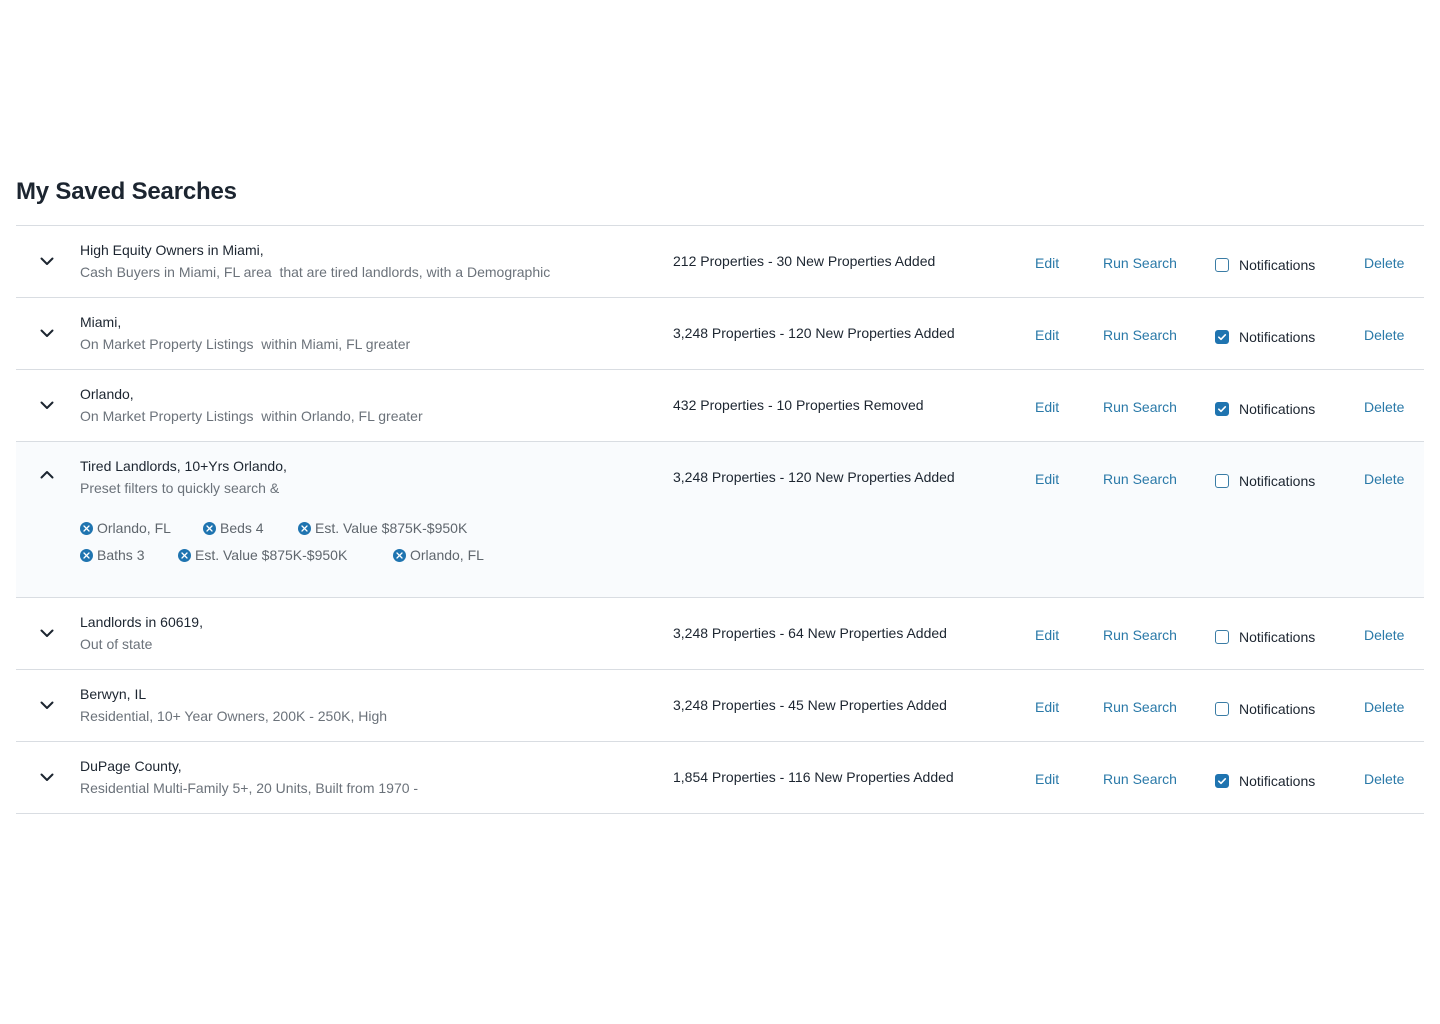 This screenshot has width=1440, height=1024. Describe the element at coordinates (126, 191) in the screenshot. I see `page-title: My Saved Searches` at that location.